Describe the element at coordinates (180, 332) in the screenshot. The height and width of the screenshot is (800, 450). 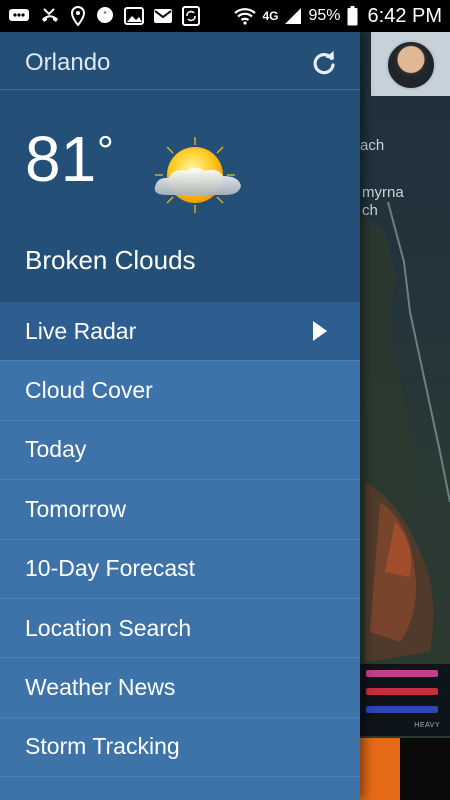
I see `menu-item-live-radar: Live Radar` at that location.